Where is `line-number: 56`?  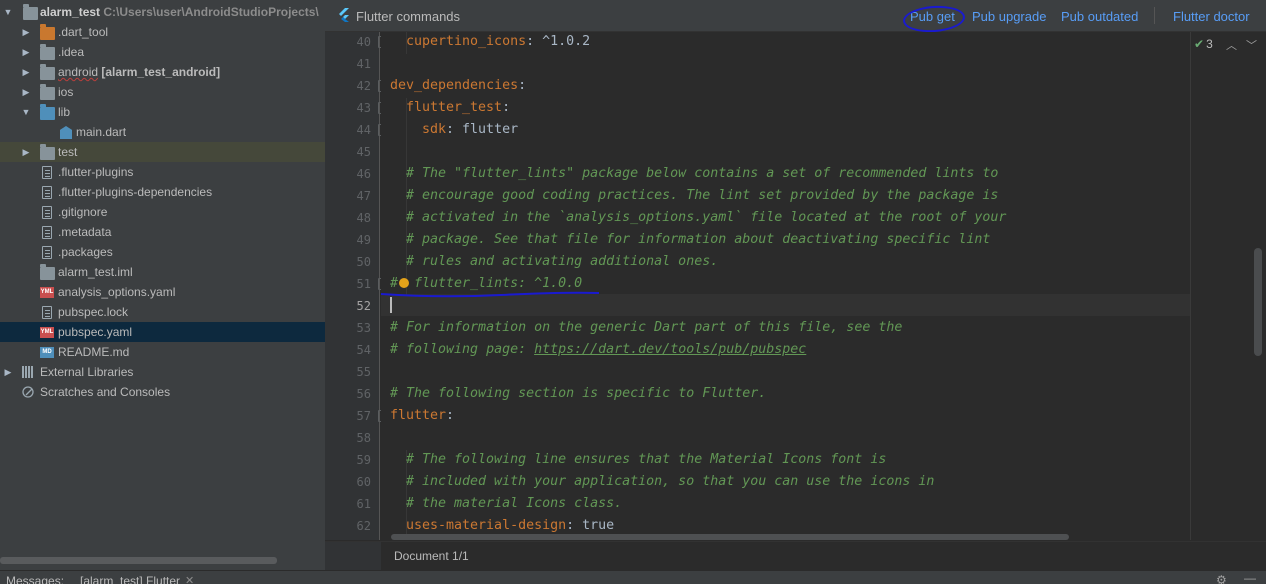
line-number: 56 is located at coordinates (363, 394).